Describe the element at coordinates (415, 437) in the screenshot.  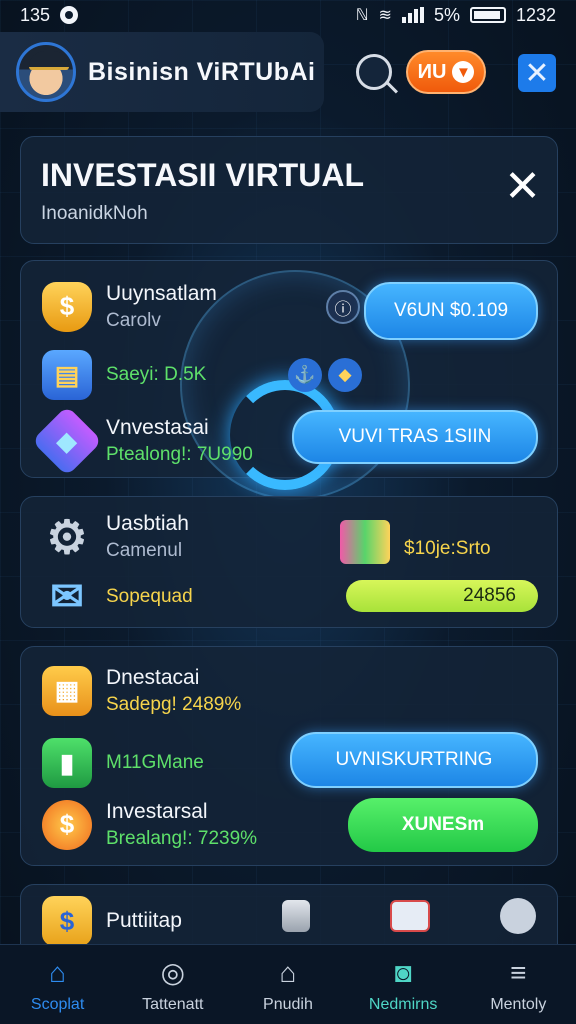
I see `invest-pill-button: VUVI TRAS 1SIIN` at that location.